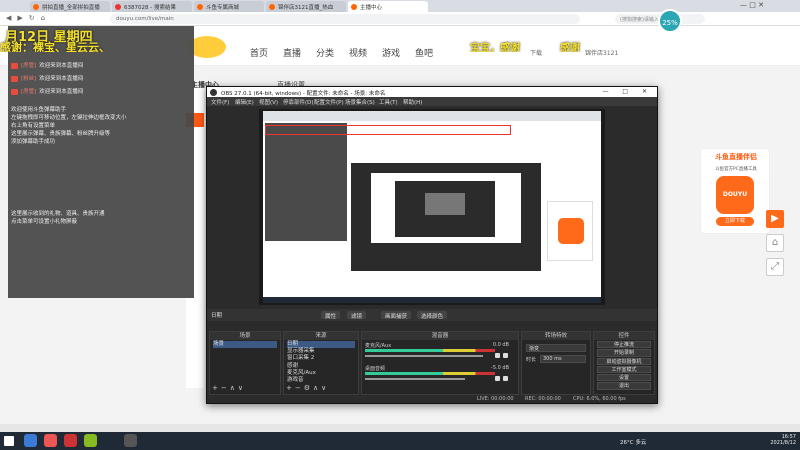 This screenshot has width=800, height=450. I want to click on cpu-fps: CPU: 6.0%, 60.00 fps, so click(599, 399).